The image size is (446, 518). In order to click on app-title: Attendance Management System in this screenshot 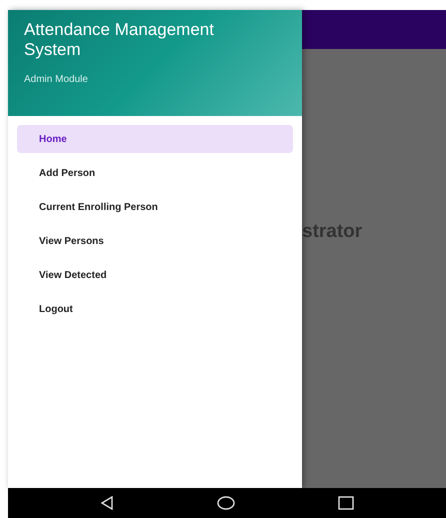, I will do `click(119, 40)`.